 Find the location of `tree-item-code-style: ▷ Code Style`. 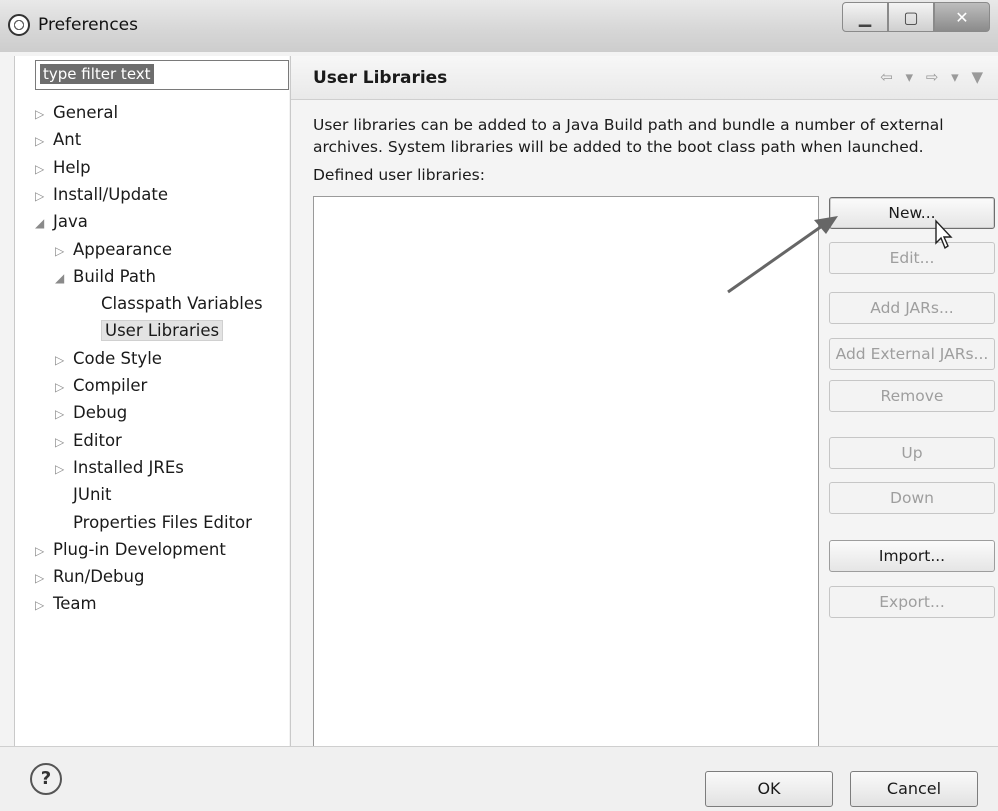

tree-item-code-style: ▷ Code Style is located at coordinates (108, 359).